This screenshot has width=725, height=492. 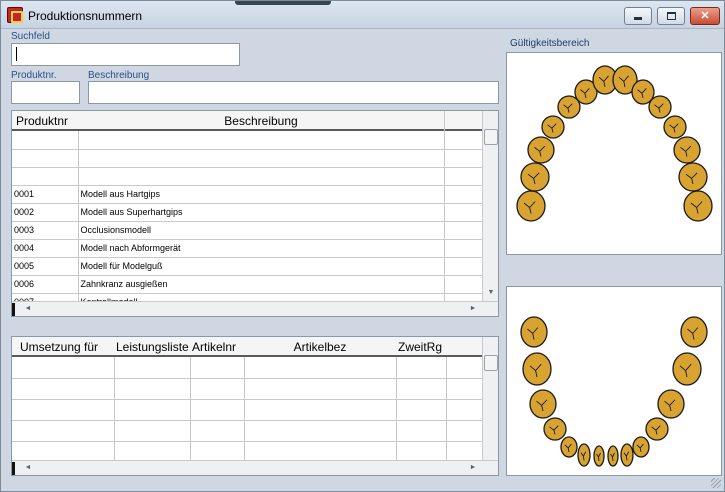 I want to click on table-row: 0004 Modell nach Abformgerät, so click(x=247, y=248).